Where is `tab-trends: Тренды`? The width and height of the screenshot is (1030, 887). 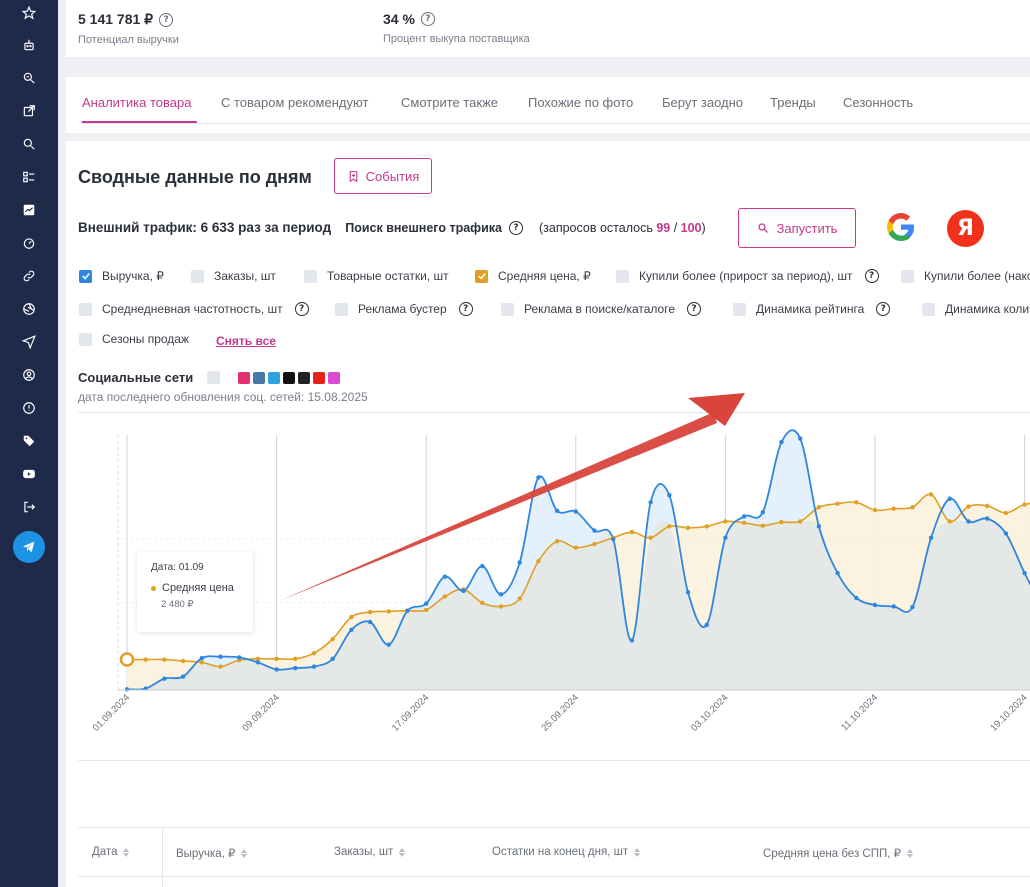
tab-trends: Тренды is located at coordinates (793, 102).